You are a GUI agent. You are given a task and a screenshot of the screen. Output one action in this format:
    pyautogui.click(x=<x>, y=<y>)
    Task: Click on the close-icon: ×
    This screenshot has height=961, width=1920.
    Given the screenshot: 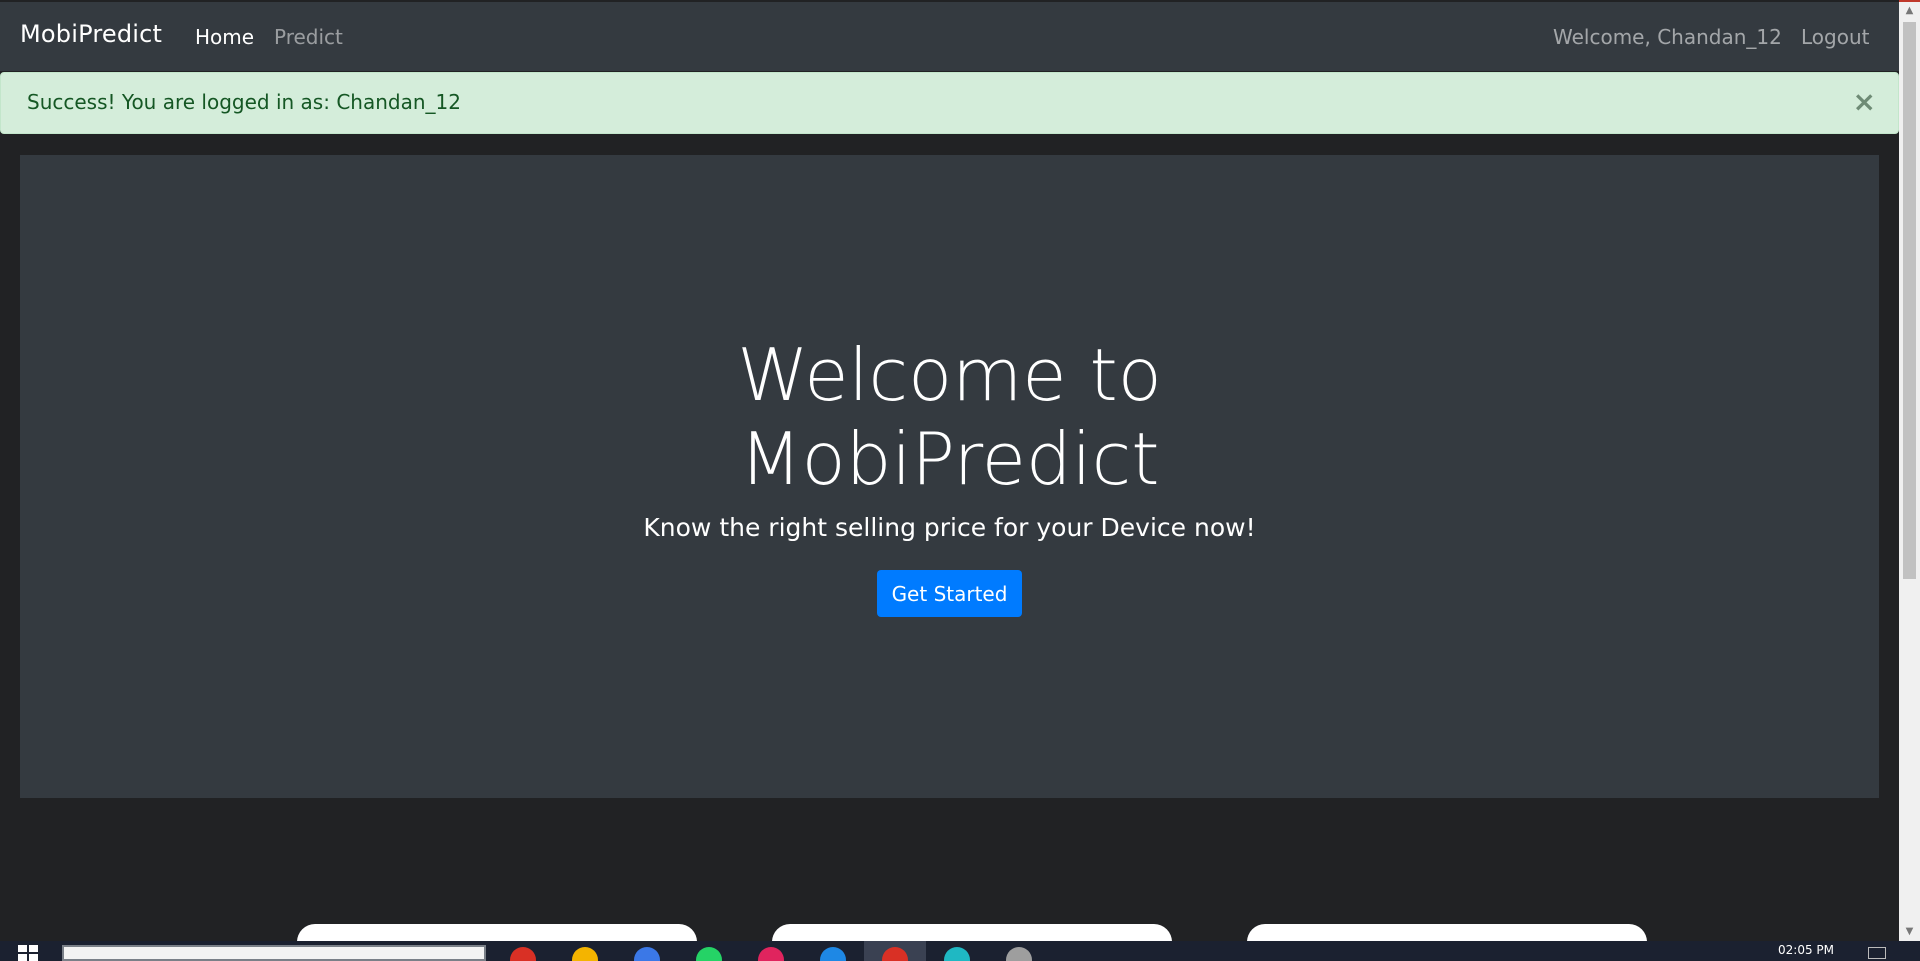 What is the action you would take?
    pyautogui.click(x=1864, y=101)
    